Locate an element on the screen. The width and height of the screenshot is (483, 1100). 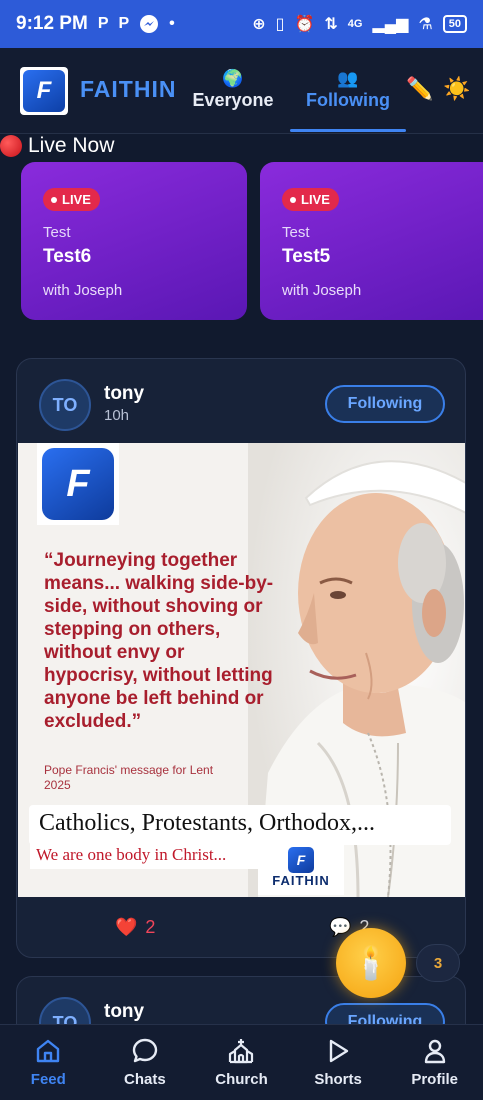
tab-following: 👥 Following is located at coordinates (348, 101).